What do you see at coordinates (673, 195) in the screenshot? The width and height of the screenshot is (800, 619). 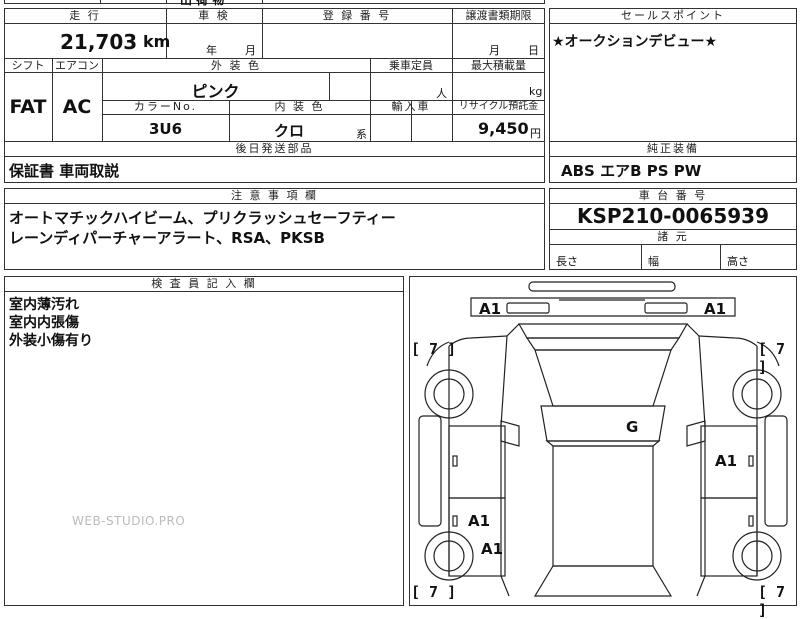 I see `chassis-label: 車 台 番 号` at bounding box center [673, 195].